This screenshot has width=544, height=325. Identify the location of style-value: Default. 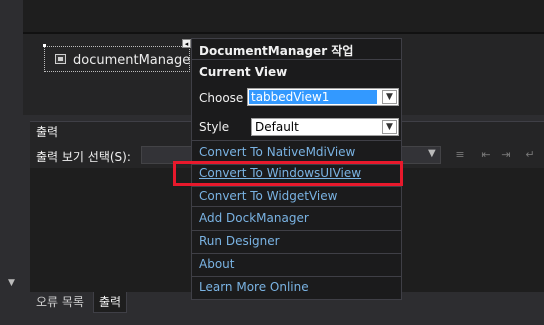
(277, 127).